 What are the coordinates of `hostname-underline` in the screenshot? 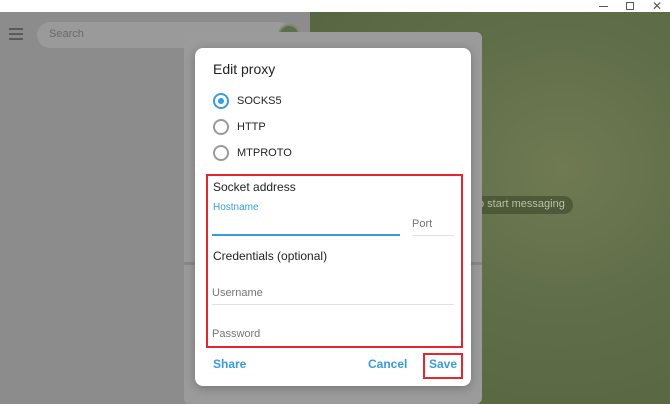 It's located at (306, 235).